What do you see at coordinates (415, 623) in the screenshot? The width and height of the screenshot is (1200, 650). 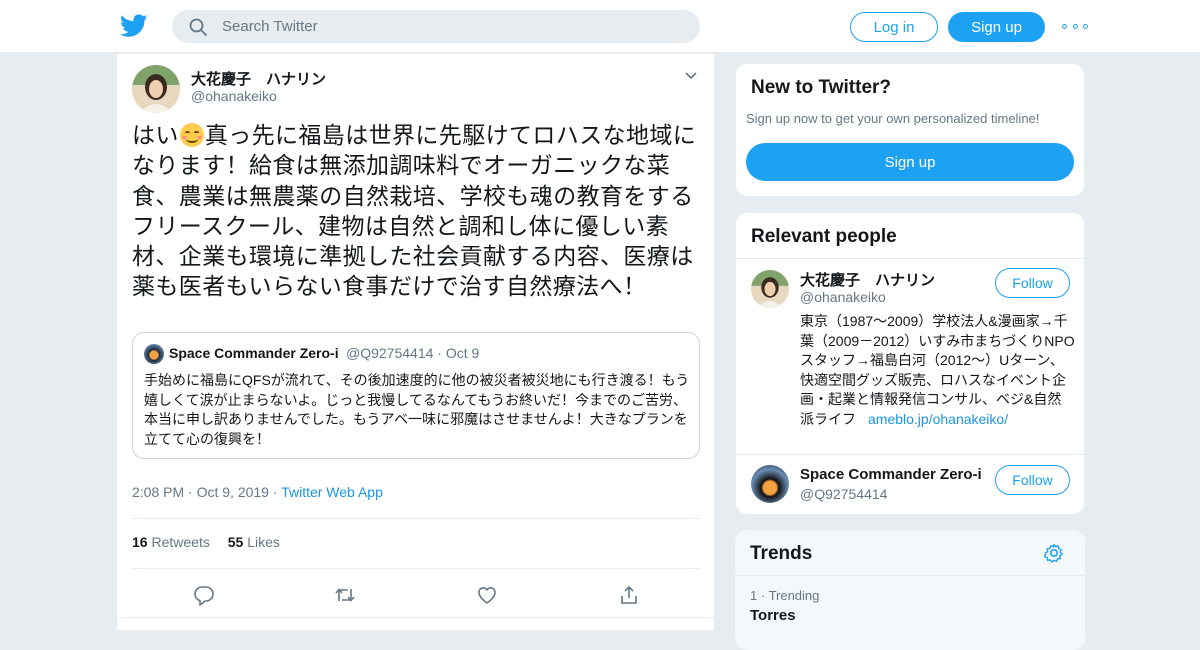 I see `next-reply-peek` at bounding box center [415, 623].